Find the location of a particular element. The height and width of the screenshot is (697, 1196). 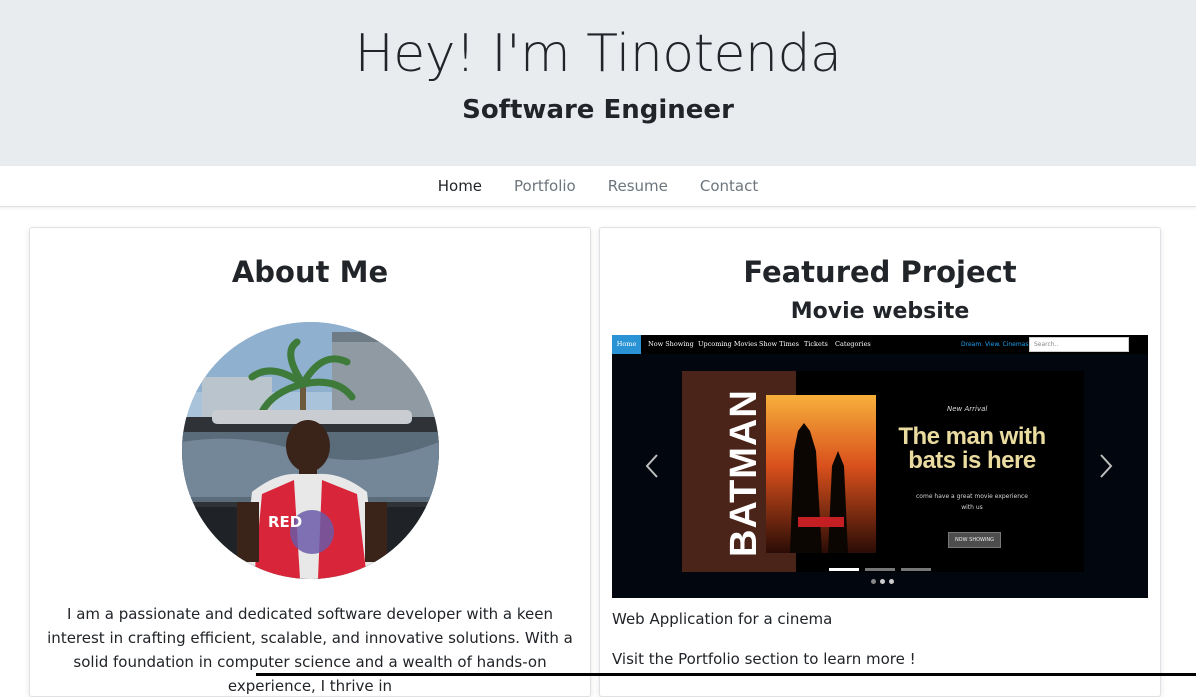

banner-headline: The man with bats is here is located at coordinates (972, 448).